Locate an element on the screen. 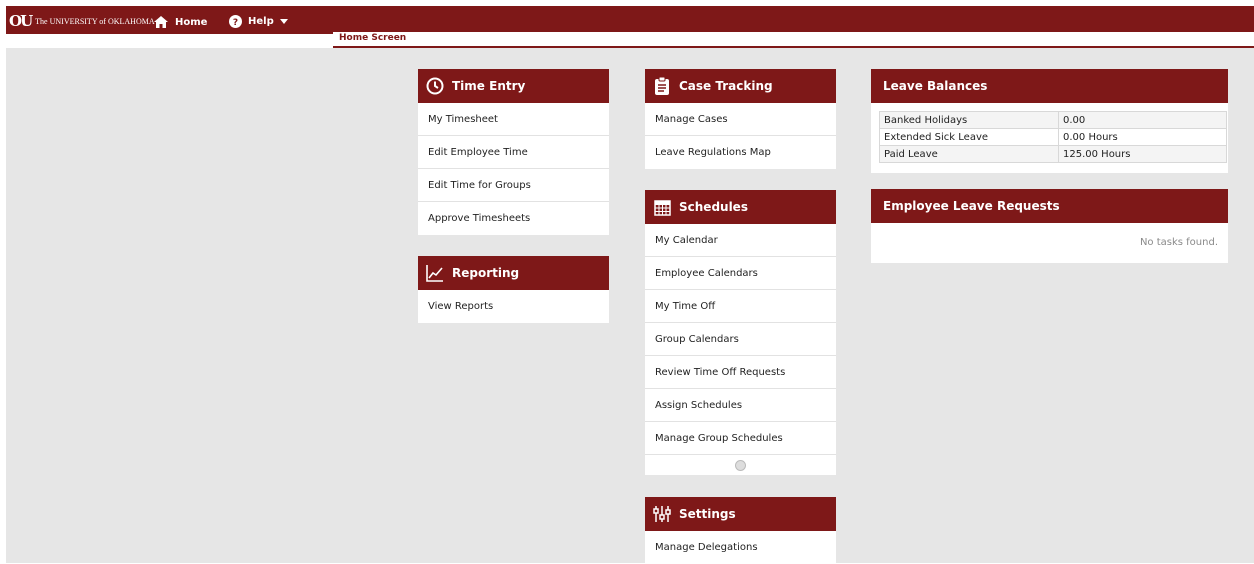 The height and width of the screenshot is (564, 1254). help-label: Help is located at coordinates (261, 21).